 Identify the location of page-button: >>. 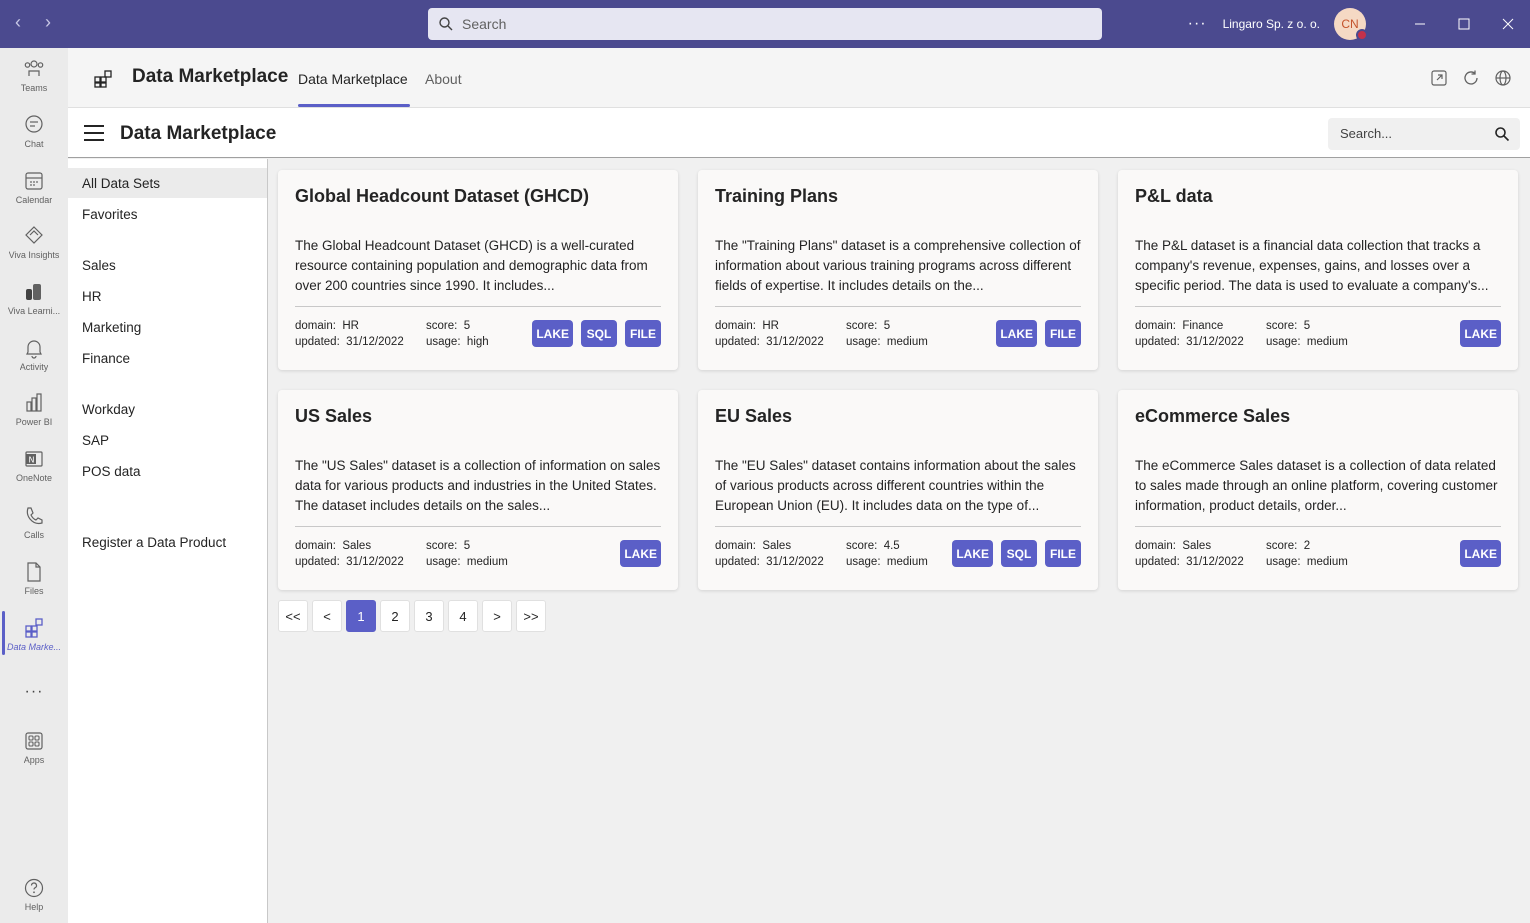
(531, 616).